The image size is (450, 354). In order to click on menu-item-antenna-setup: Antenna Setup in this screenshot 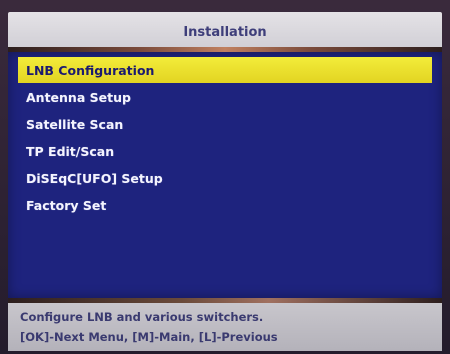, I will do `click(225, 97)`.